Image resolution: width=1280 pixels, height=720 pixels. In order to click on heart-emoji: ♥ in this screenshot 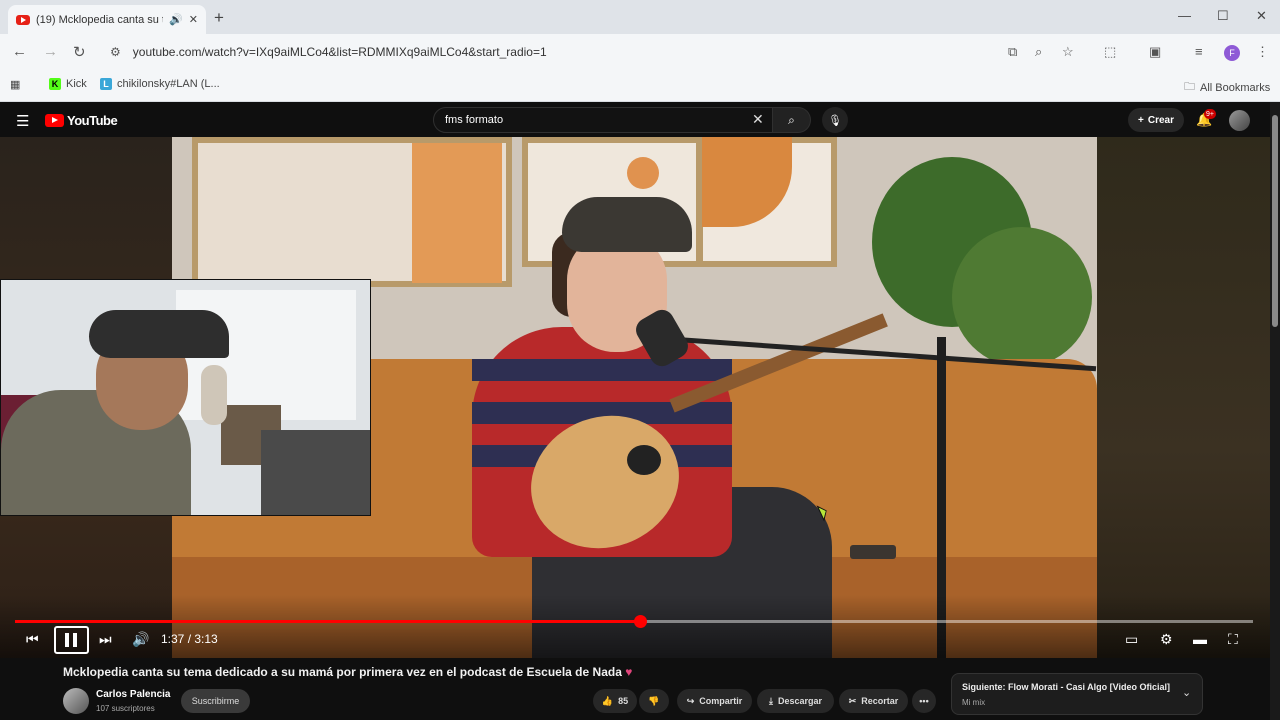, I will do `click(629, 672)`.